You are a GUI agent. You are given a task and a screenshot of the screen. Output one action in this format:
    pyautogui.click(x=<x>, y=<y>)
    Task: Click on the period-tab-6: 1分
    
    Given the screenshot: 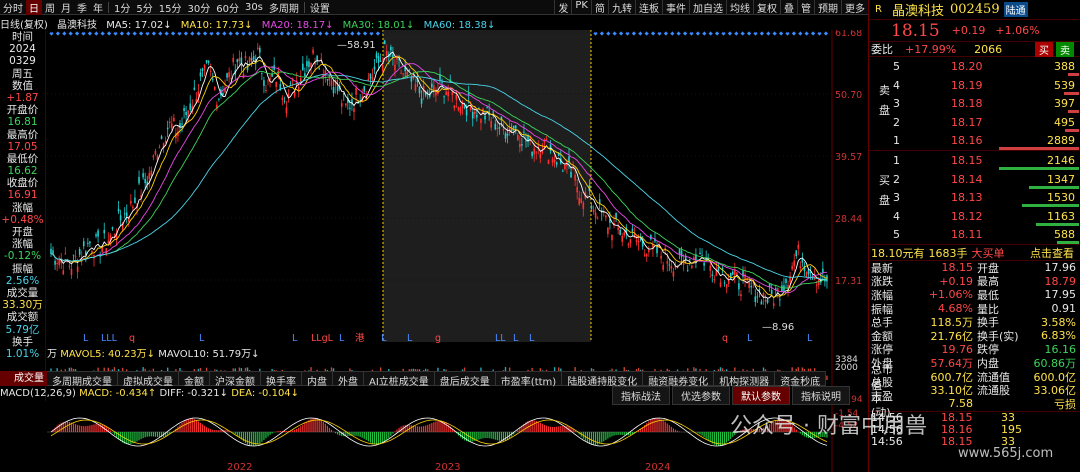 What is the action you would take?
    pyautogui.click(x=122, y=7)
    